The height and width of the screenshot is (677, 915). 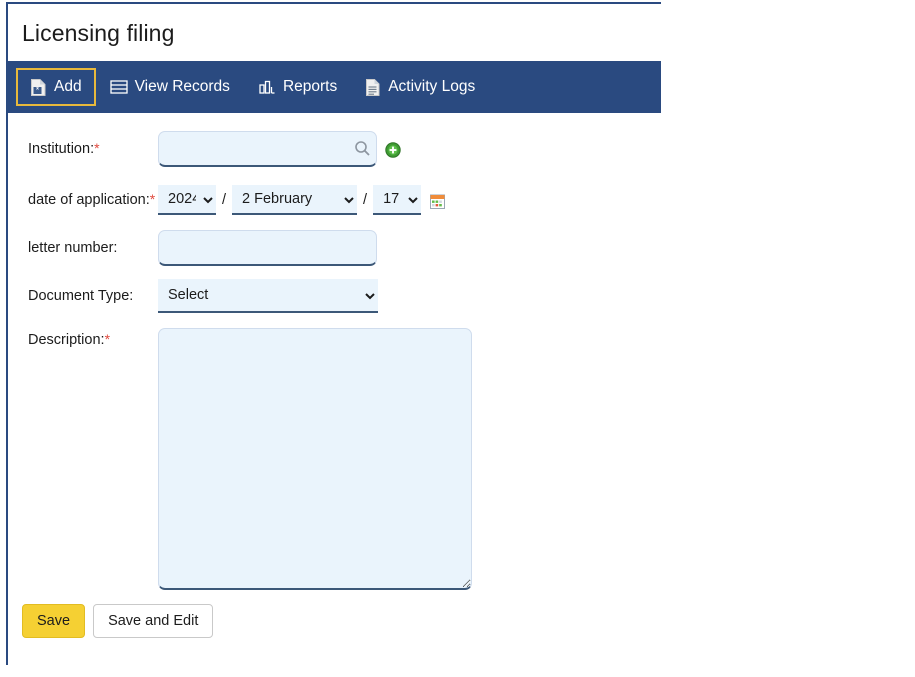 What do you see at coordinates (89, 200) in the screenshot?
I see `date-of-application-label-text: date of application:` at bounding box center [89, 200].